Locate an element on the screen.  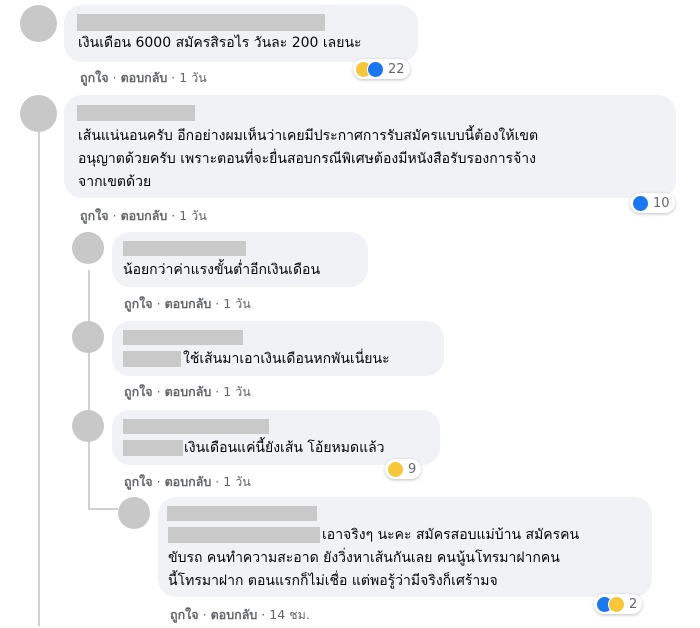
comment-text: ใช้เส้นมาเอาเงินเดือนหกพันเนี่ยนะ is located at coordinates (286, 359).